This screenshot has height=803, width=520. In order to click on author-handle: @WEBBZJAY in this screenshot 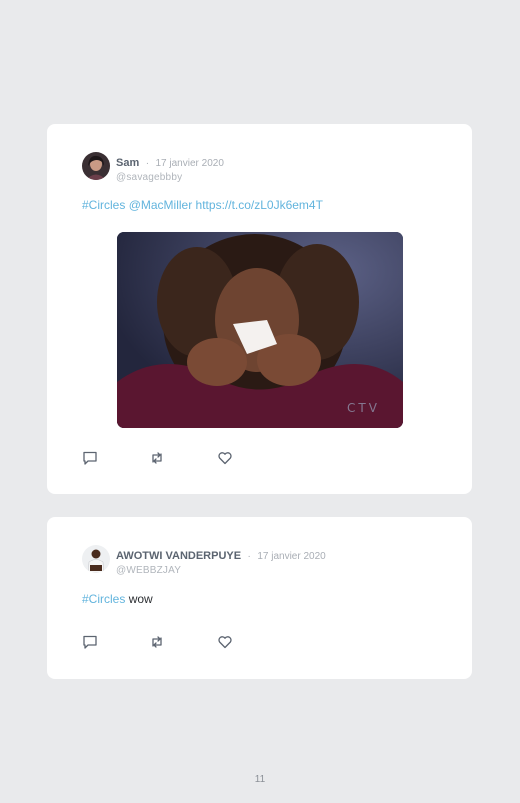, I will do `click(221, 570)`.